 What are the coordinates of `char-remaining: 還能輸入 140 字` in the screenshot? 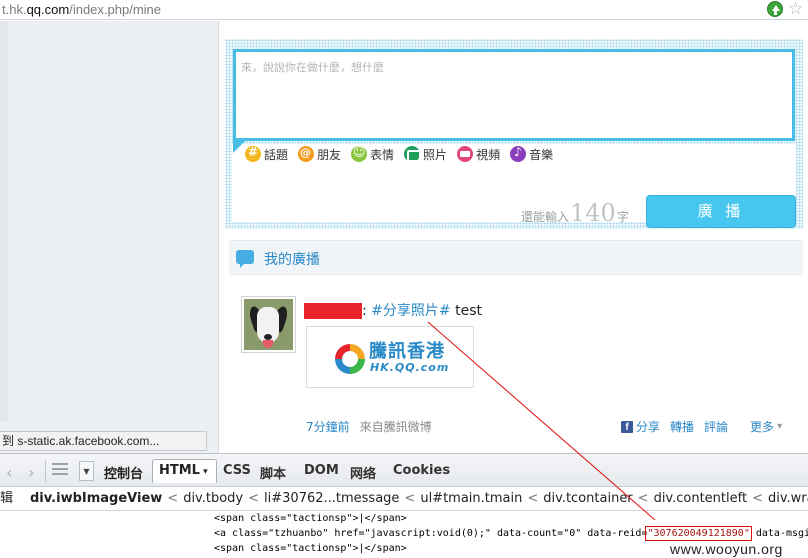 It's located at (575, 213).